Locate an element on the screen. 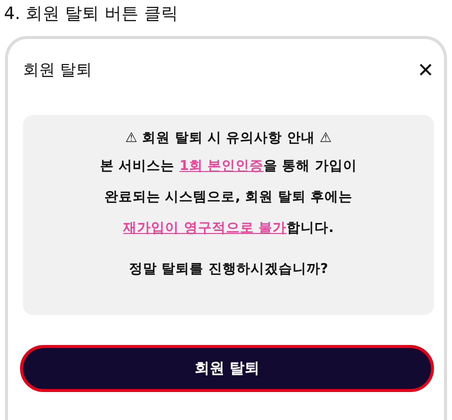 This screenshot has height=420, width=452. close-button: ✕ is located at coordinates (425, 70).